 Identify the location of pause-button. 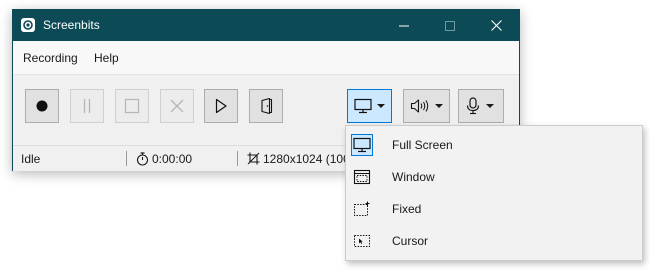
(87, 106).